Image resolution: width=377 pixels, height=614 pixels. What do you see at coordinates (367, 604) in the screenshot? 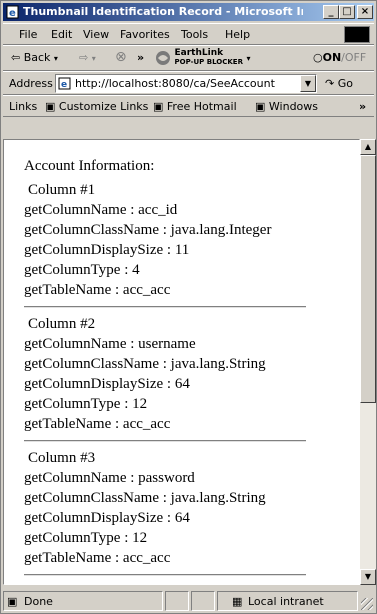
I see `resize-grip` at bounding box center [367, 604].